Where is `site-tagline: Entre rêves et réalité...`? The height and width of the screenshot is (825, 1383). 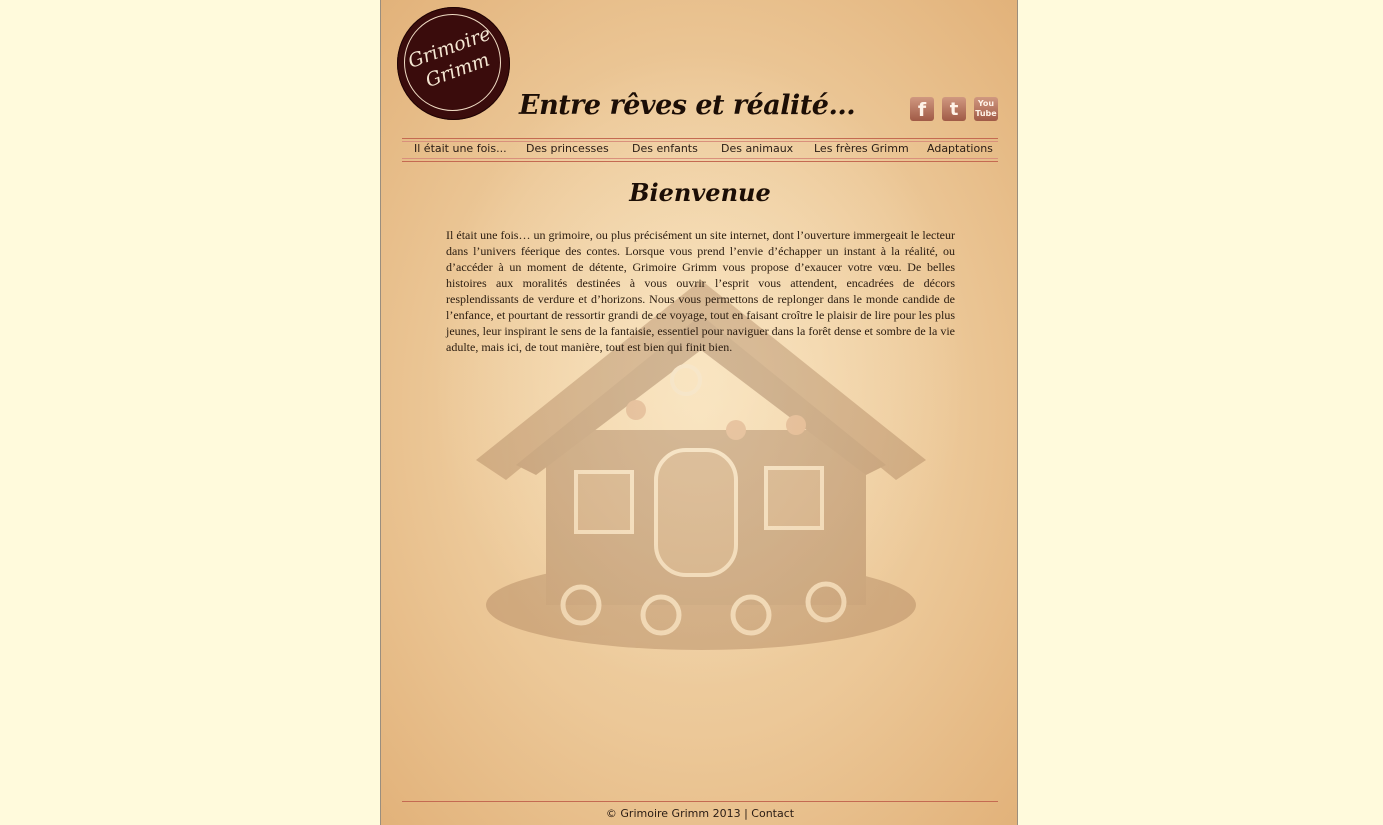
site-tagline: Entre rêves et réalité... is located at coordinates (687, 105).